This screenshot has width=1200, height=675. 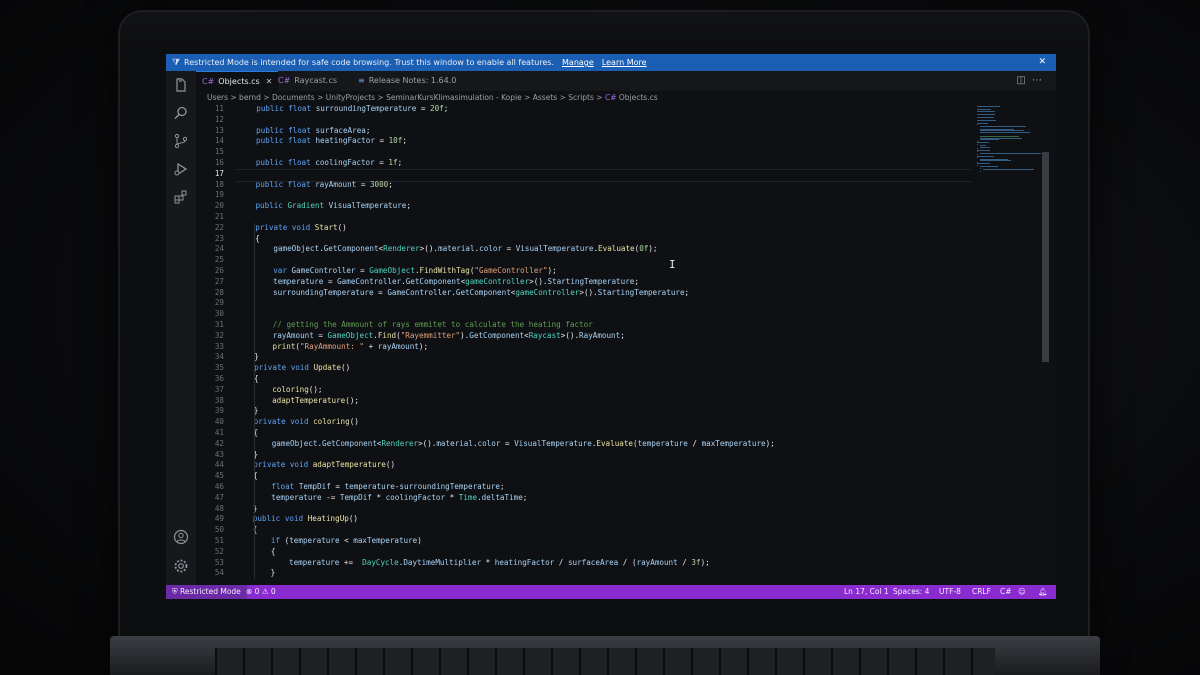 I want to click on tab-objects-cs: C# Objects.cs ✕, so click(x=237, y=81).